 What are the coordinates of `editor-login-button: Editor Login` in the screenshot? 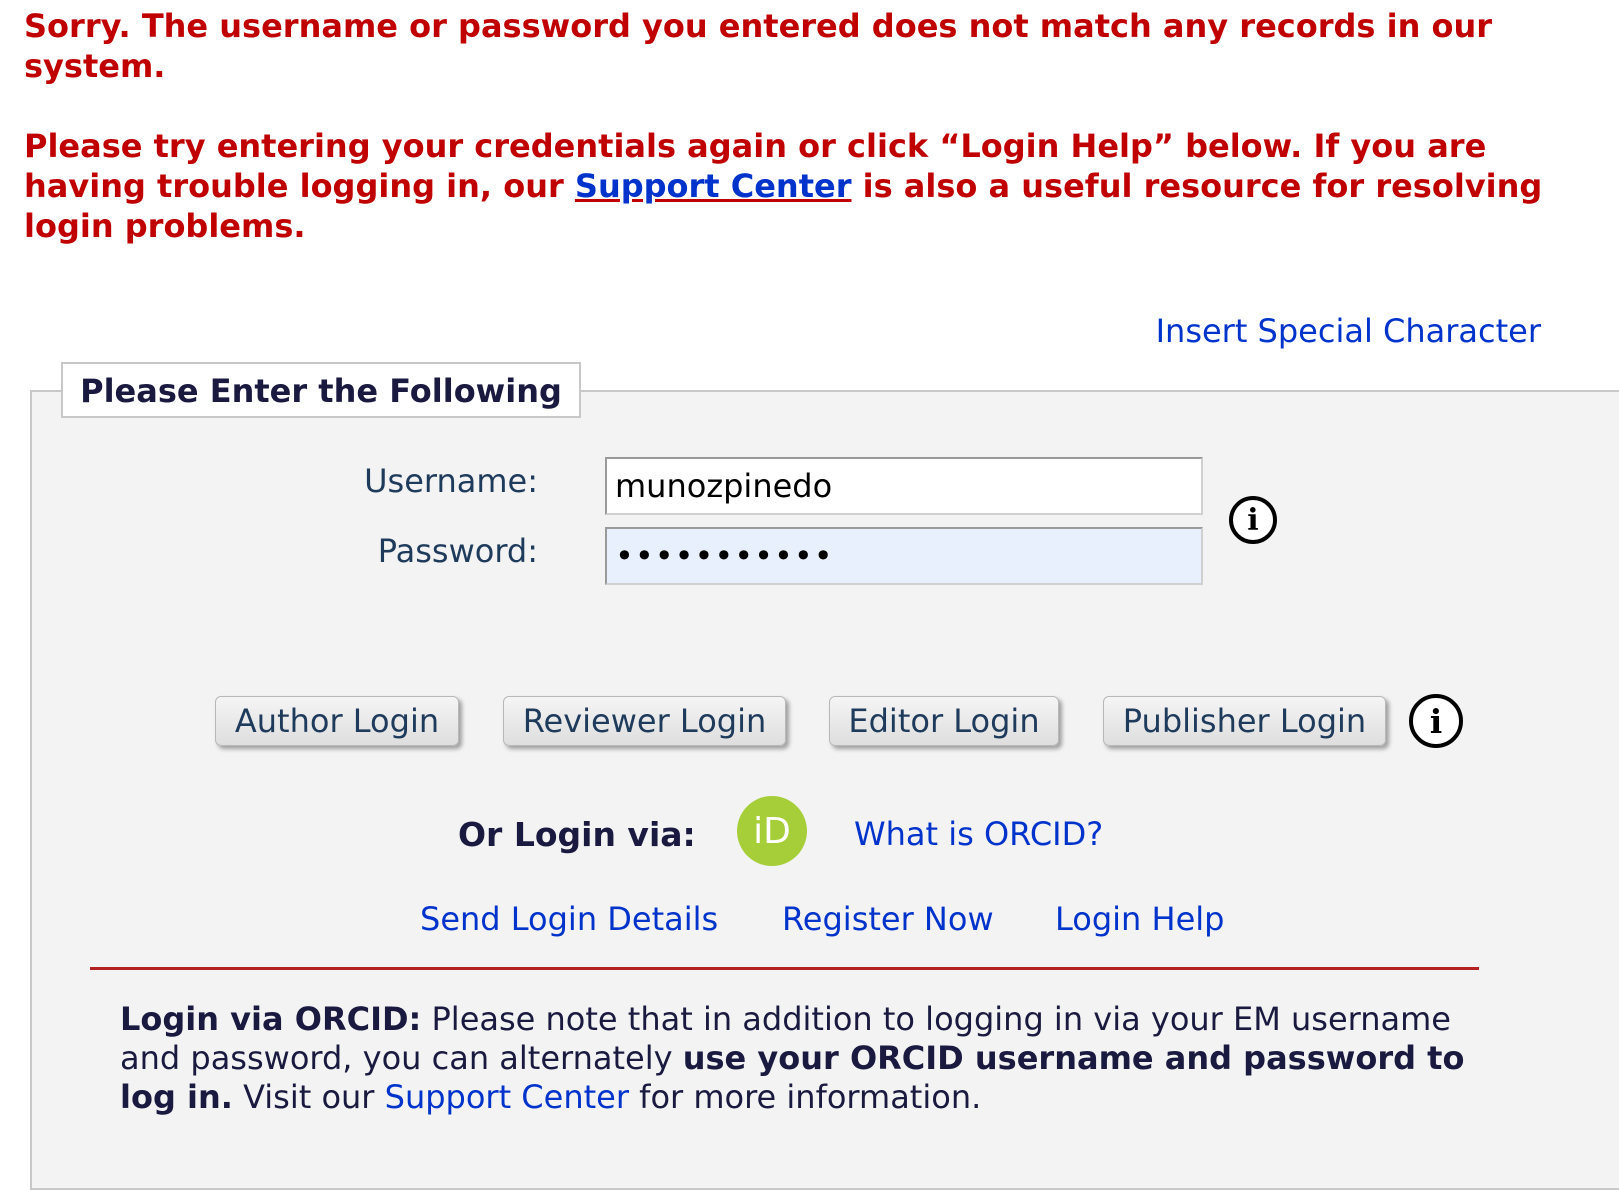 It's located at (944, 721).